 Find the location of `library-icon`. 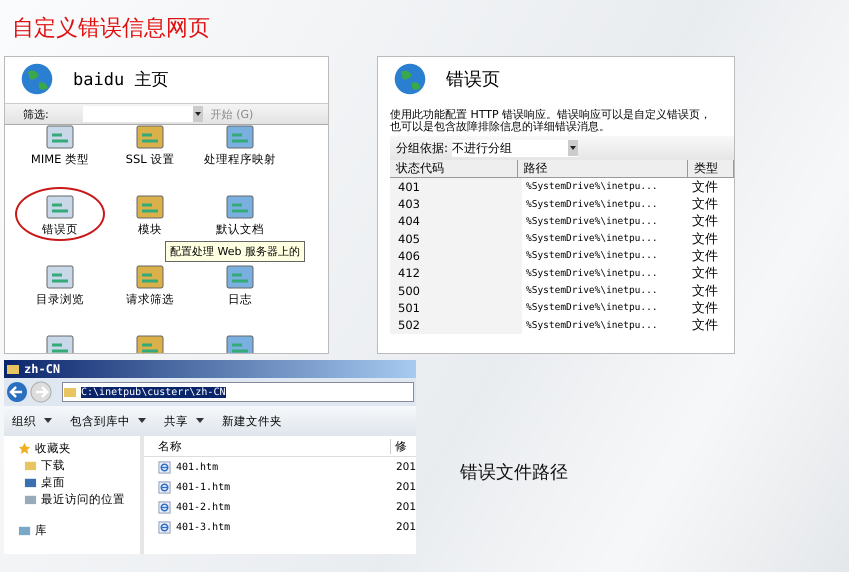

library-icon is located at coordinates (24, 530).